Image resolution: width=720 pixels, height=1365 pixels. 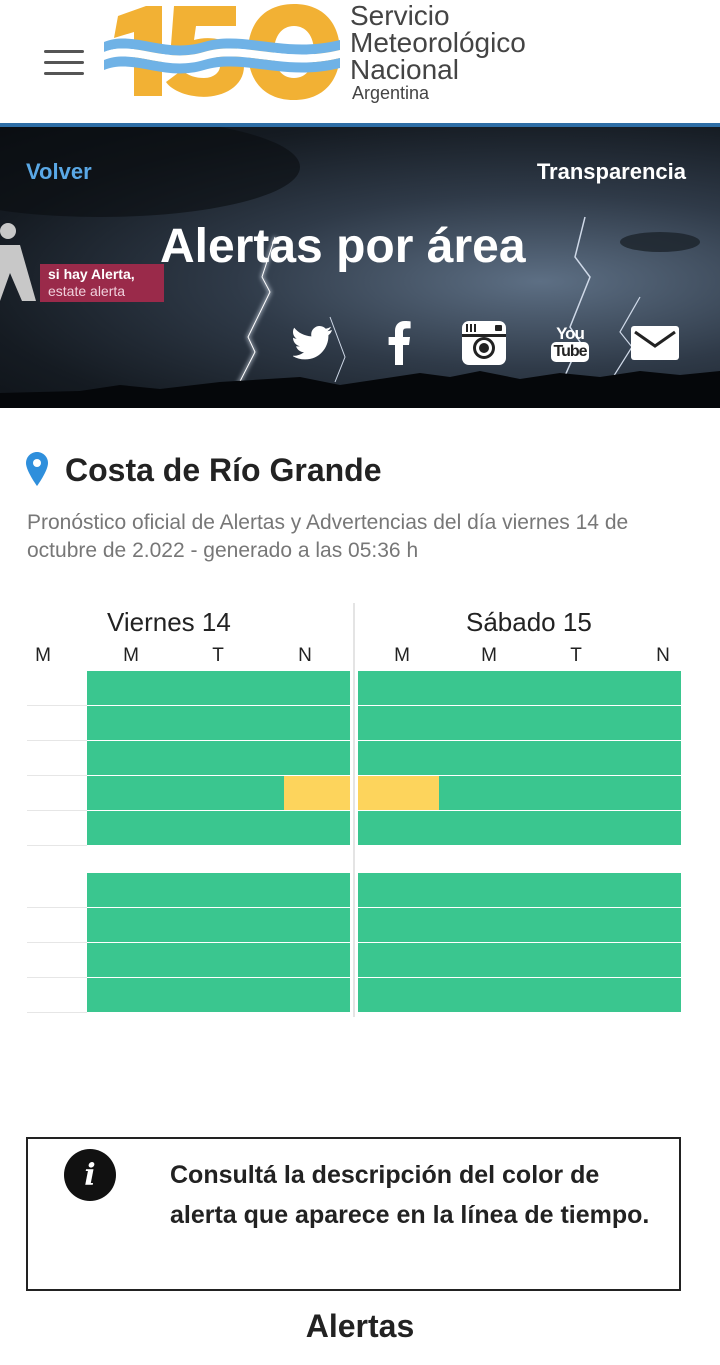 I want to click on location-pin-icon, so click(x=37, y=469).